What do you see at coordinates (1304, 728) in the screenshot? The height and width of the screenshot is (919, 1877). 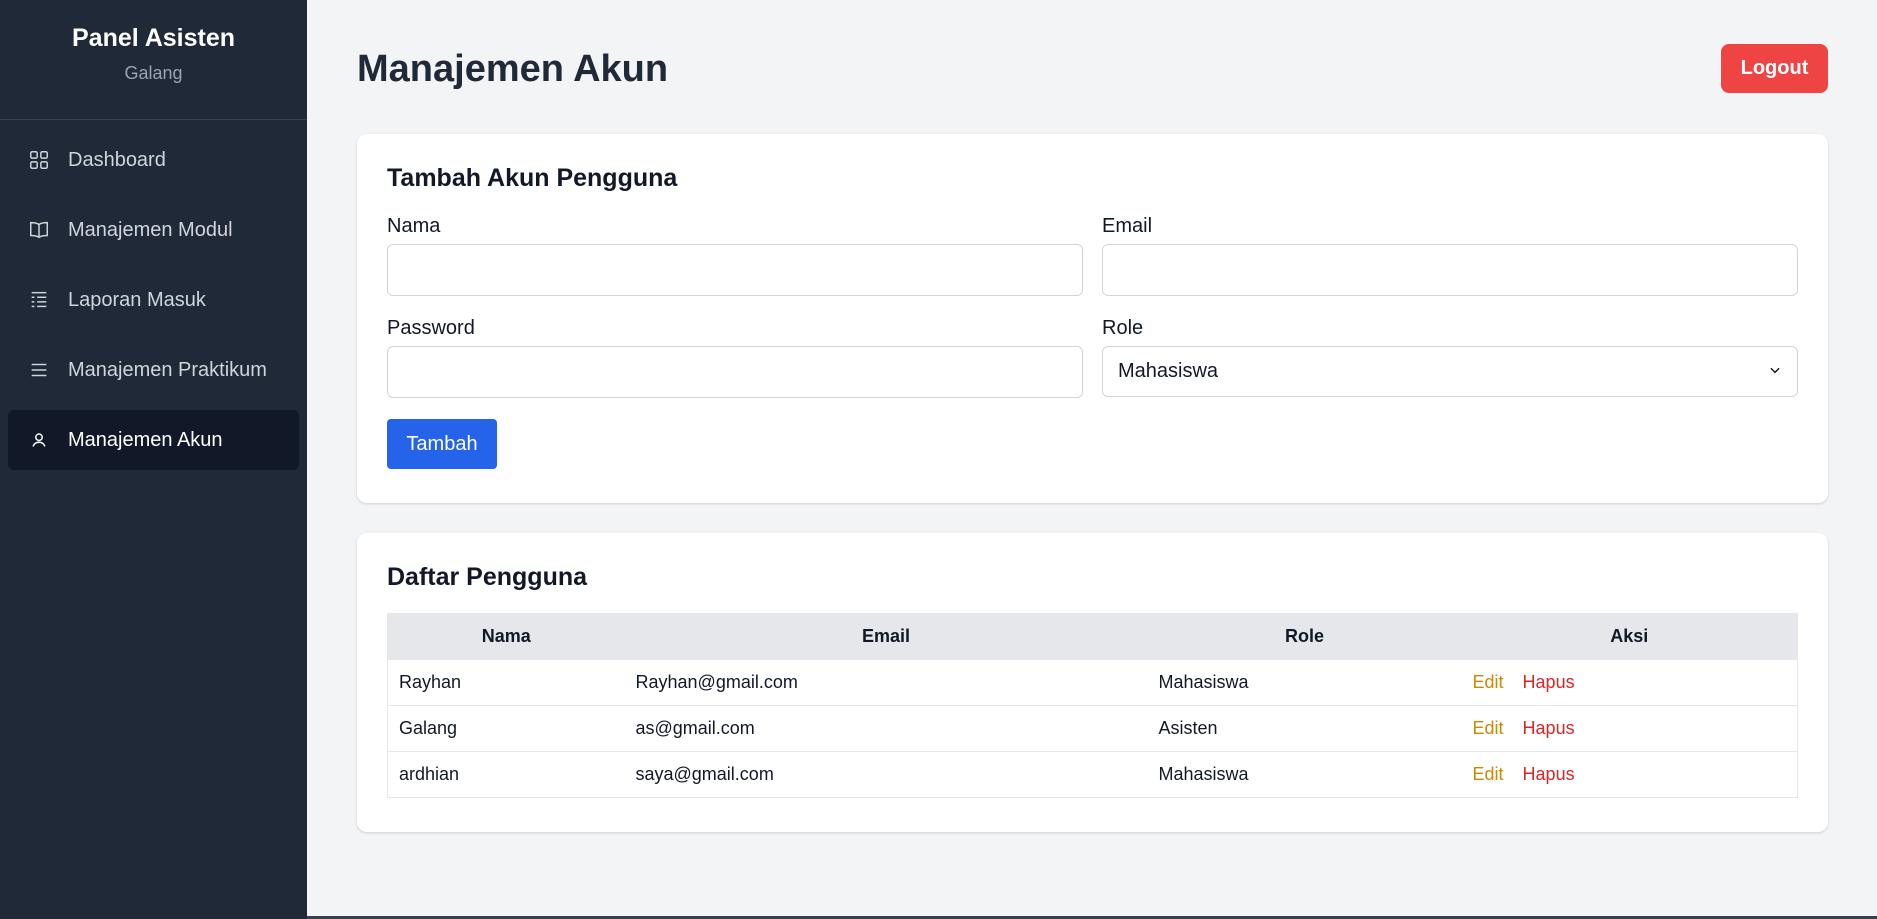 I see `cell-role: Asisten` at bounding box center [1304, 728].